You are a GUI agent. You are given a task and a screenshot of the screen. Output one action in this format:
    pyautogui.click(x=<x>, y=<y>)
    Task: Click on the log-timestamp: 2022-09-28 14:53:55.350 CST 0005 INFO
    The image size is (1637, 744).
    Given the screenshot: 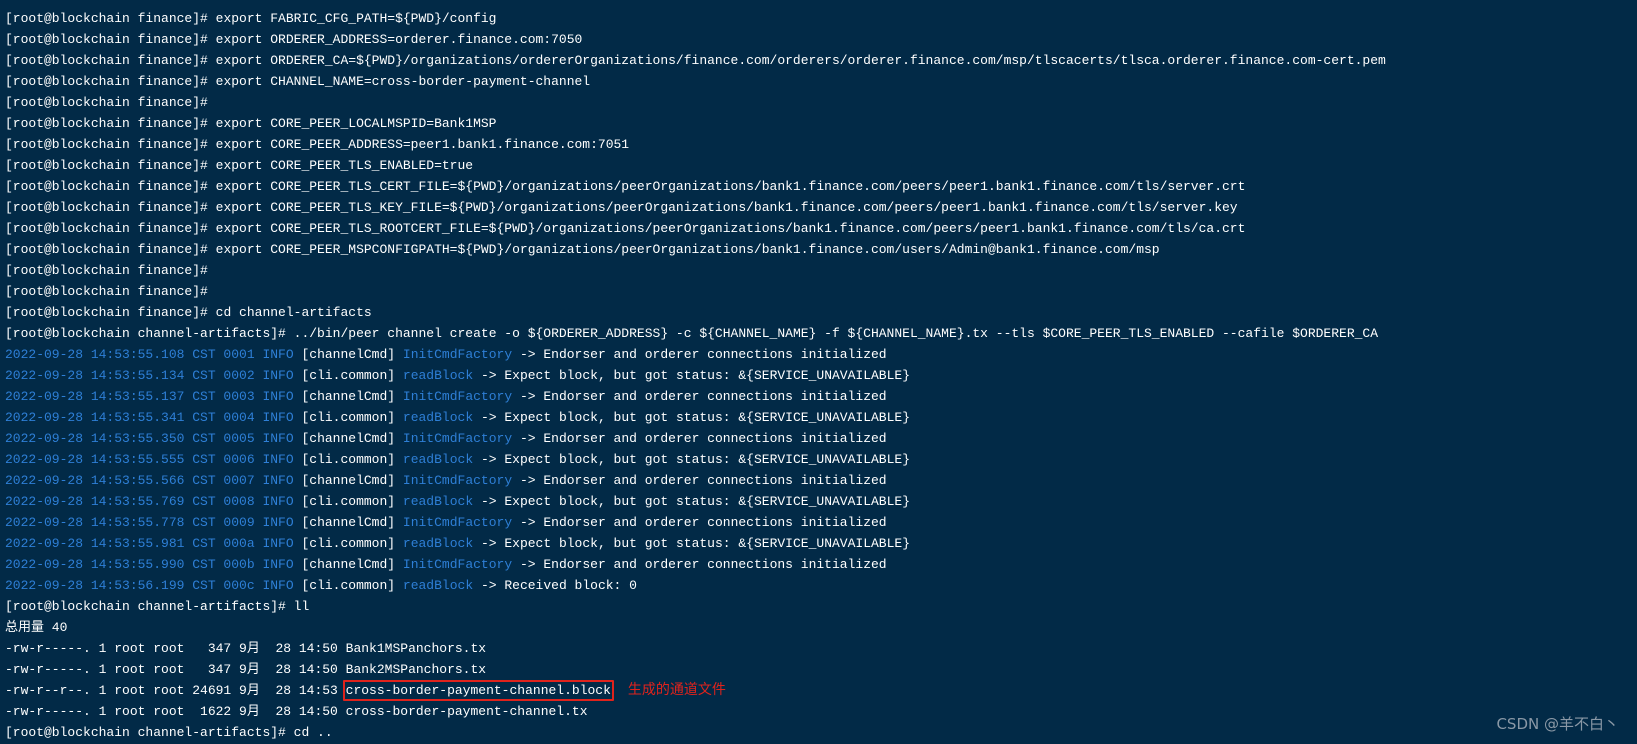 What is the action you would take?
    pyautogui.click(x=149, y=438)
    